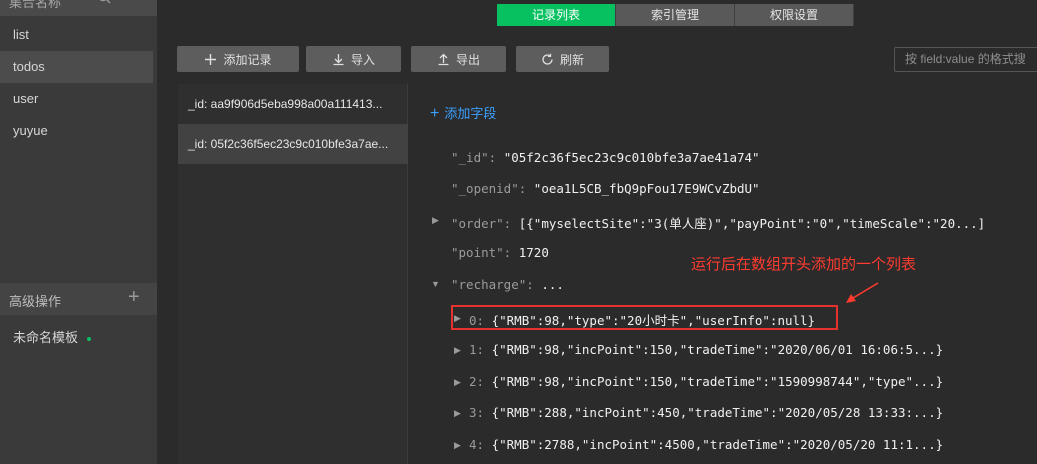 The width and height of the screenshot is (1037, 464). I want to click on refresh-icon, so click(547, 59).